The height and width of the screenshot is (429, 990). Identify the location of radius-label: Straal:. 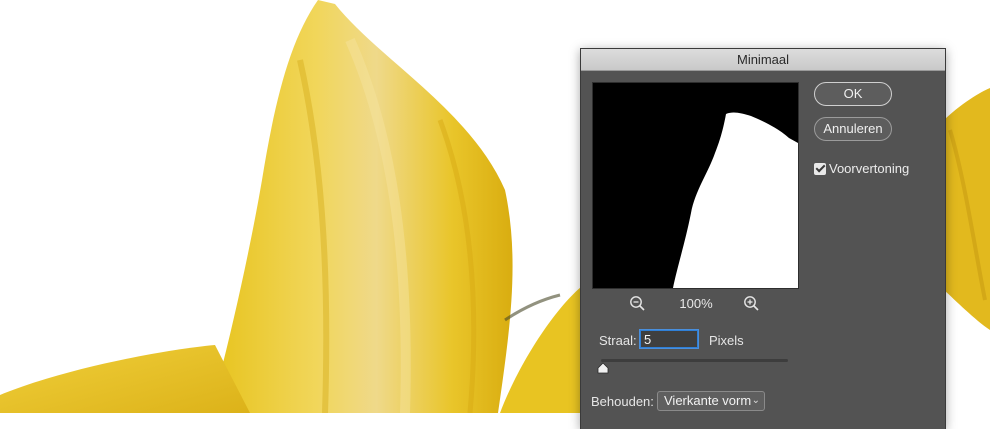
(618, 340).